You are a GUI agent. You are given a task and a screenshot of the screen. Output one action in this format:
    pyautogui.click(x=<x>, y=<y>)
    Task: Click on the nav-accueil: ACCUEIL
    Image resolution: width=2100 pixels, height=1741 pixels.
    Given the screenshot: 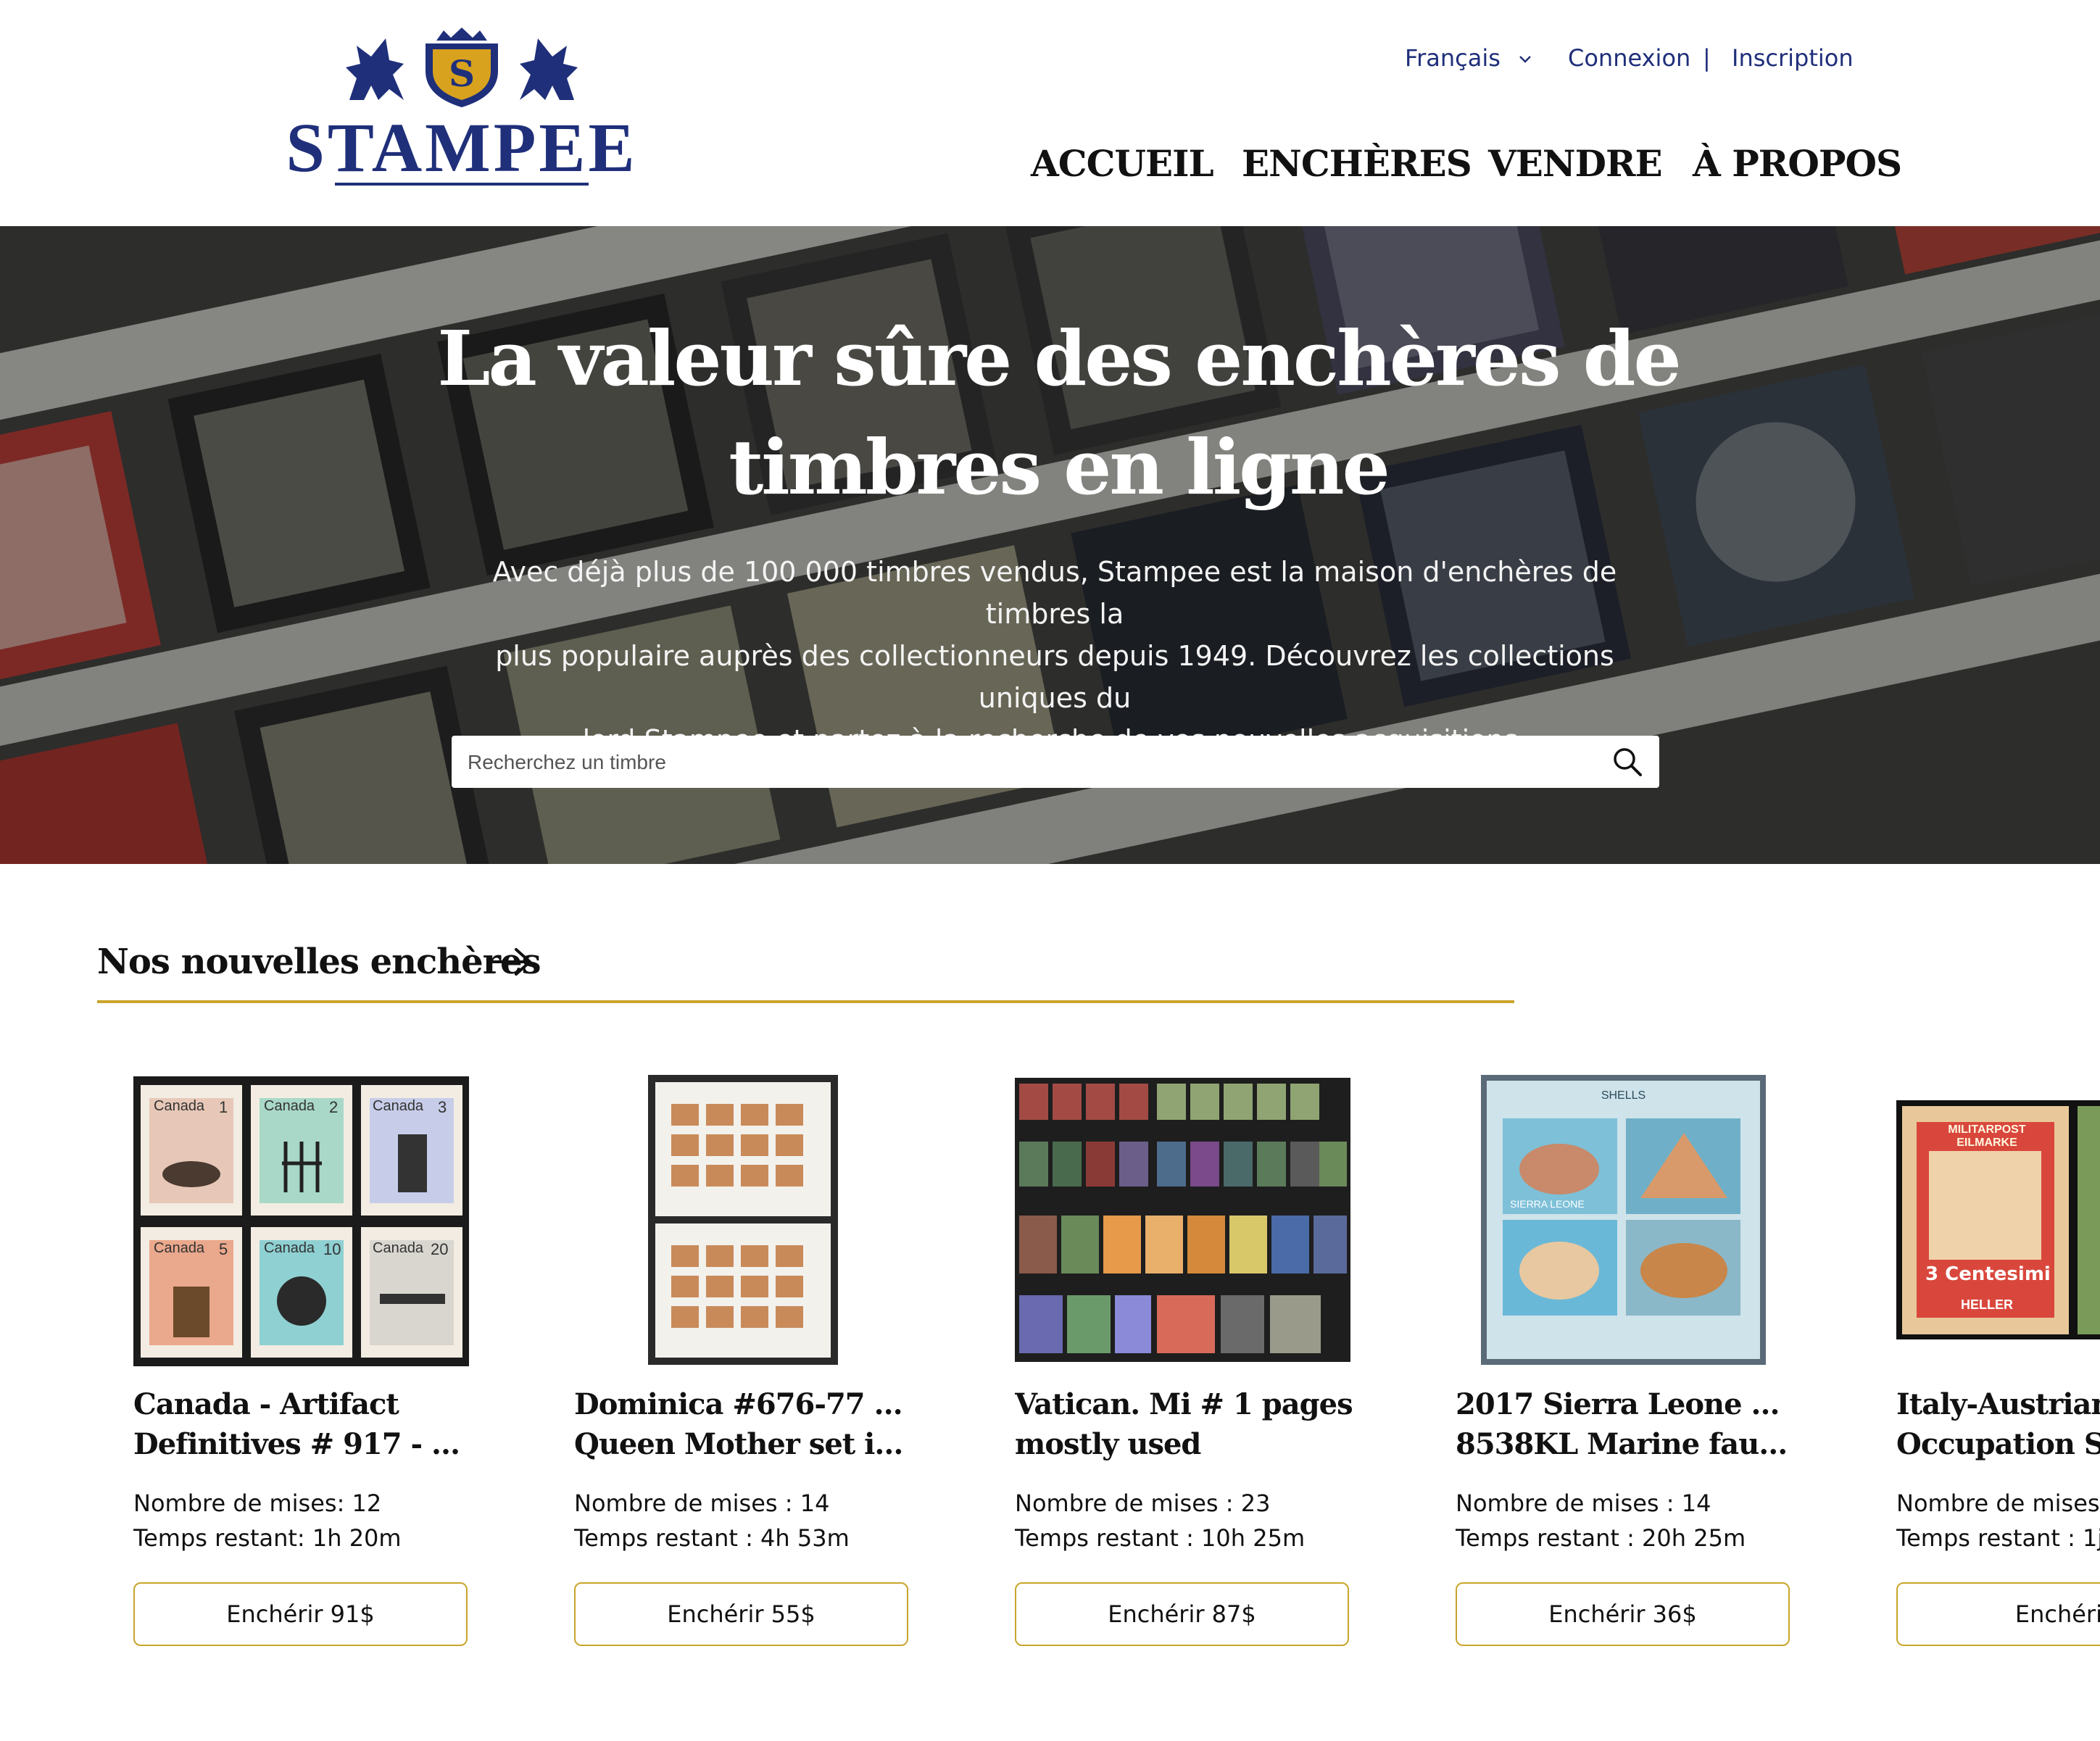 What is the action you would take?
    pyautogui.click(x=1122, y=164)
    